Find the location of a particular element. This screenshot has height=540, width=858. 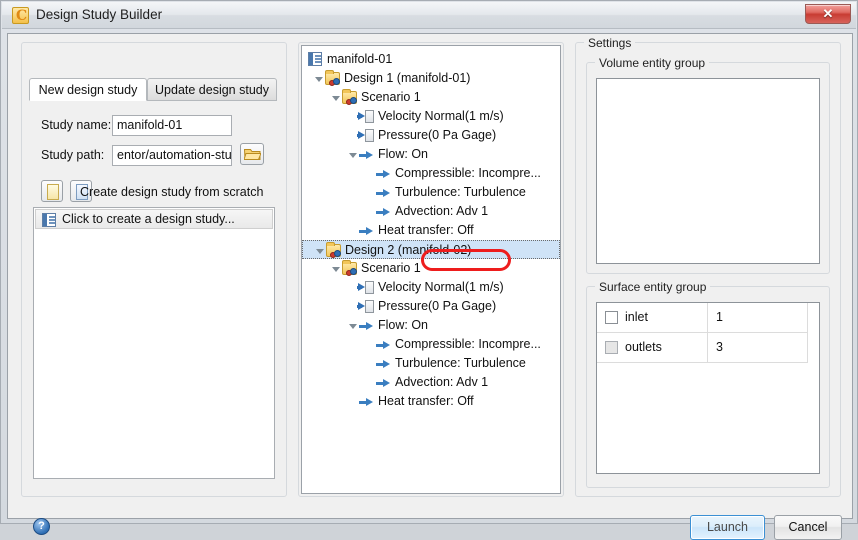

folder-open-icon is located at coordinates (252, 154).